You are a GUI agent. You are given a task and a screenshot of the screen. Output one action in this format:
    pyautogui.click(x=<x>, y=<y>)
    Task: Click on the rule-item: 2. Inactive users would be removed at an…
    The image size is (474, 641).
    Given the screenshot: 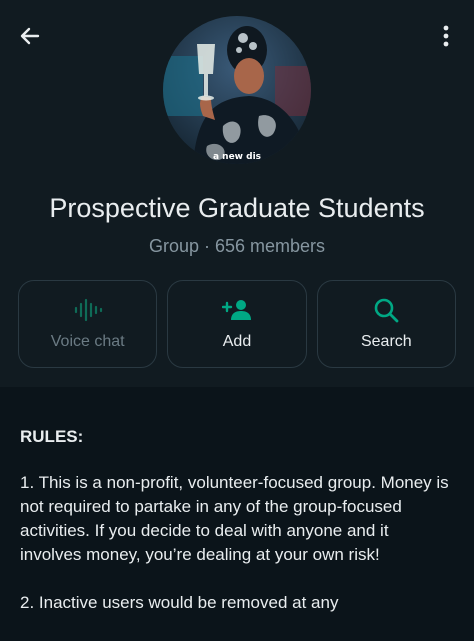 What is the action you would take?
    pyautogui.click(x=179, y=602)
    